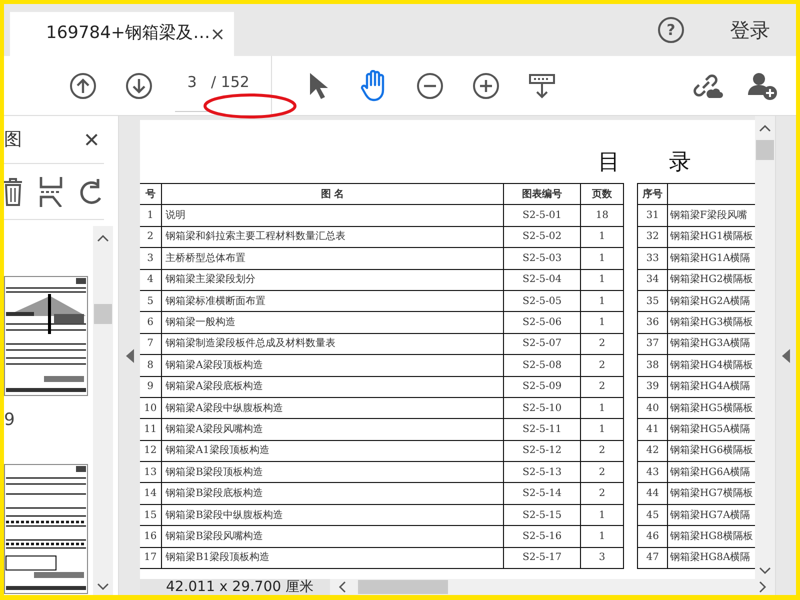  Describe the element at coordinates (542, 237) in the screenshot. I see `table-cell: S2-5-02` at that location.